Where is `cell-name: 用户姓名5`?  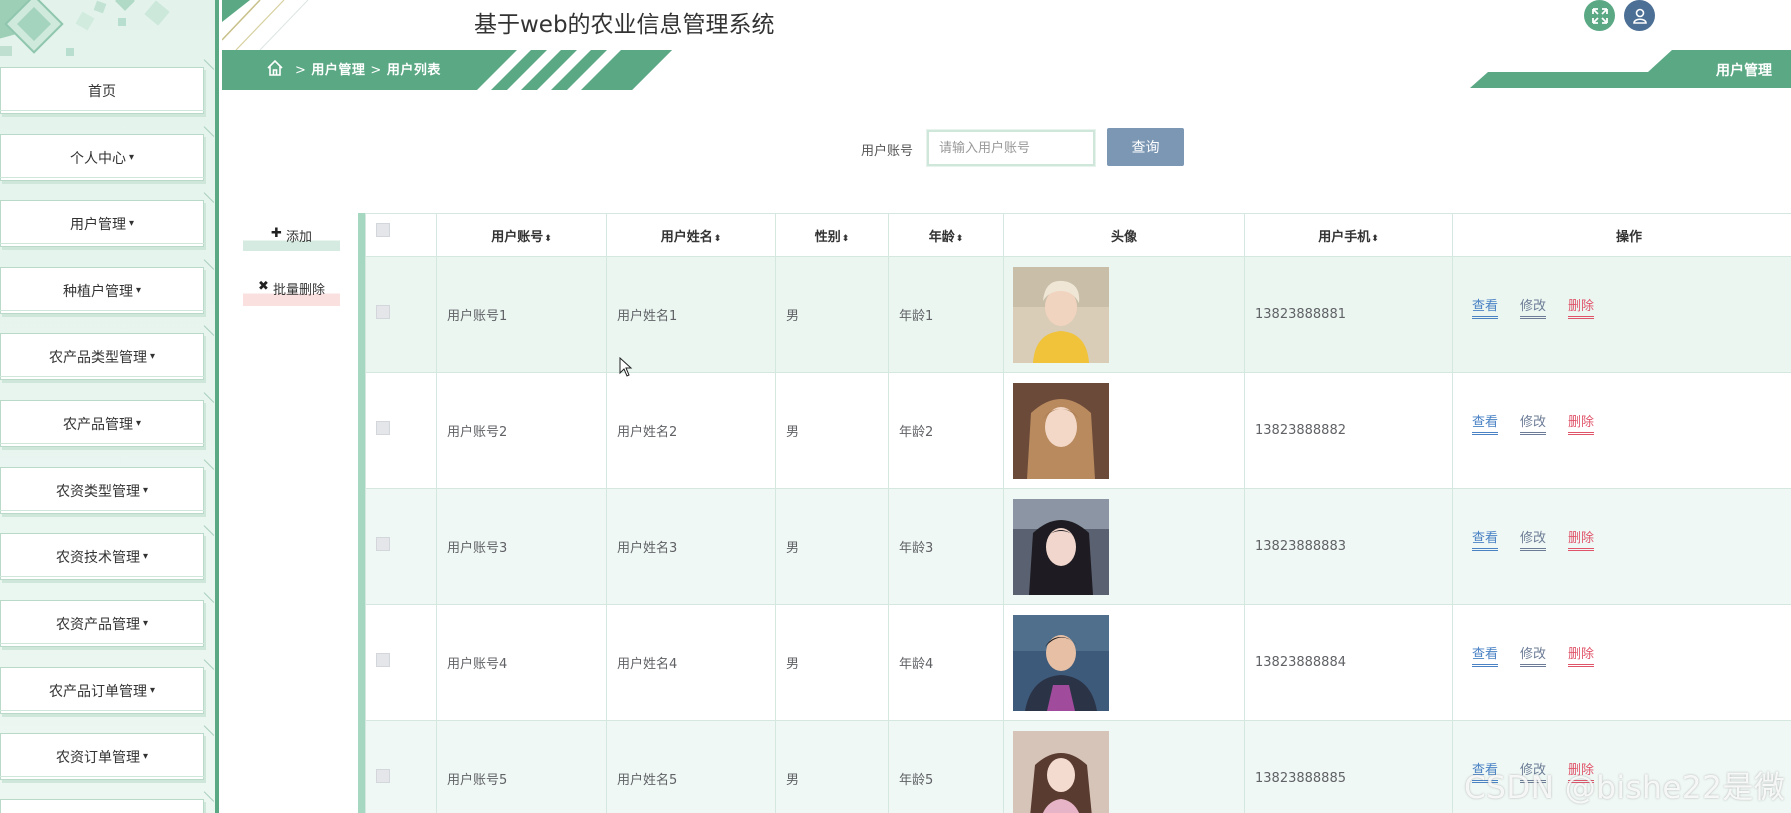
cell-name: 用户姓名5 is located at coordinates (691, 766).